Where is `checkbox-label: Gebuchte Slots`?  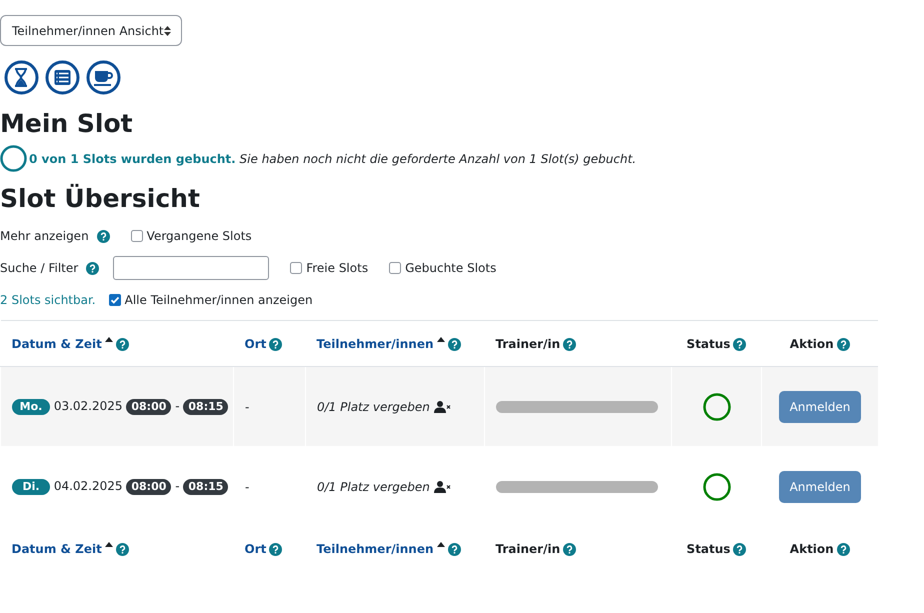
checkbox-label: Gebuchte Slots is located at coordinates (450, 268).